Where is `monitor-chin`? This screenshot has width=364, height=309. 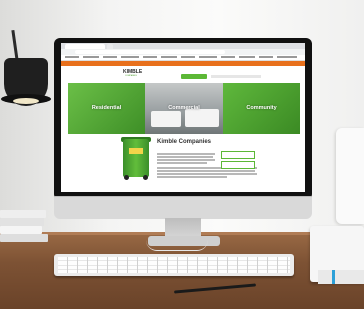 monitor-chin is located at coordinates (183, 207).